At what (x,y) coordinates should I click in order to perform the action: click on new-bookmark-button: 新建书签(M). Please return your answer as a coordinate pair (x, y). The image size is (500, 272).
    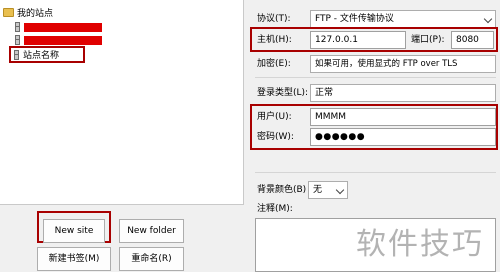
    Looking at the image, I should click on (74, 259).